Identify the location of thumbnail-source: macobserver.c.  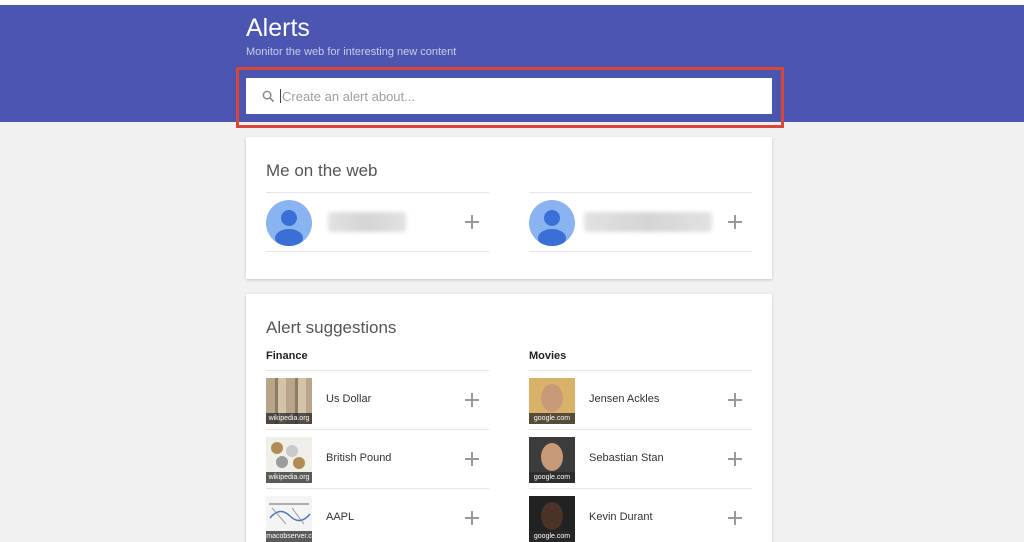
(289, 536).